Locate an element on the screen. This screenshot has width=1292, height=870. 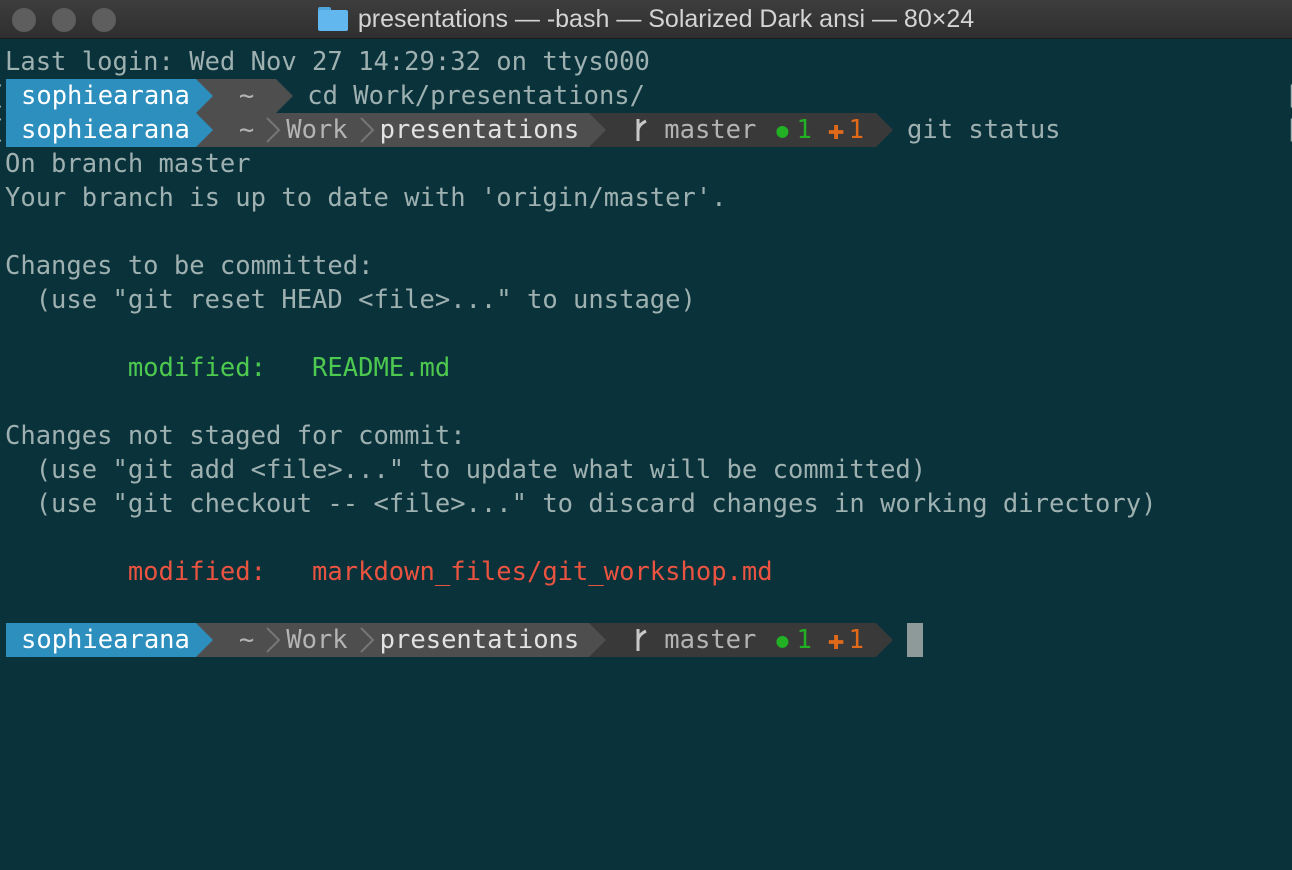
staged-file-name: README.md is located at coordinates (381, 368).